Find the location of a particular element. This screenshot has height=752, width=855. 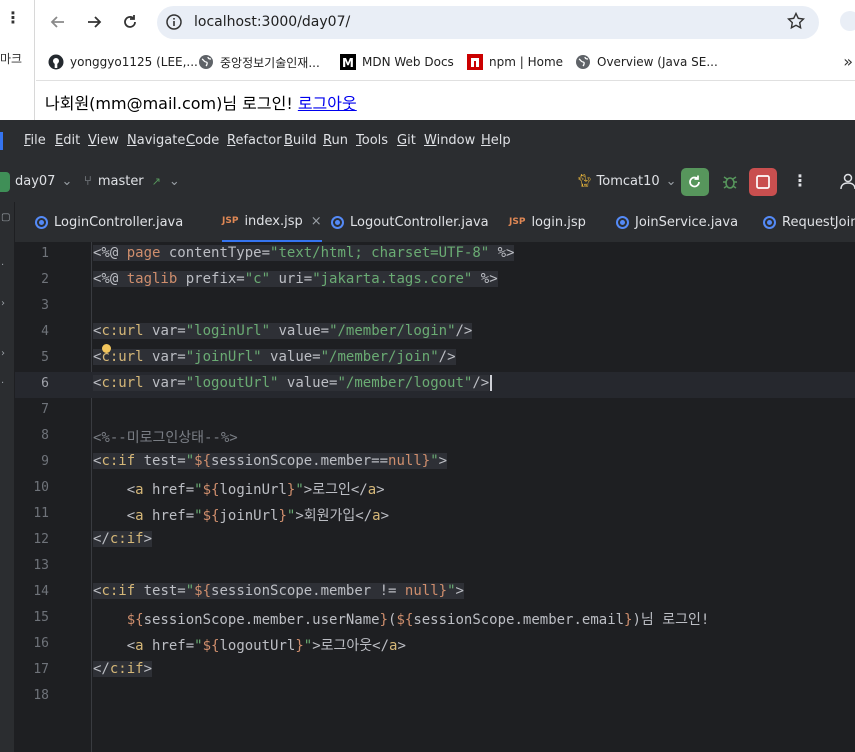

url-text: localhost:3000/day07/ is located at coordinates (272, 22).